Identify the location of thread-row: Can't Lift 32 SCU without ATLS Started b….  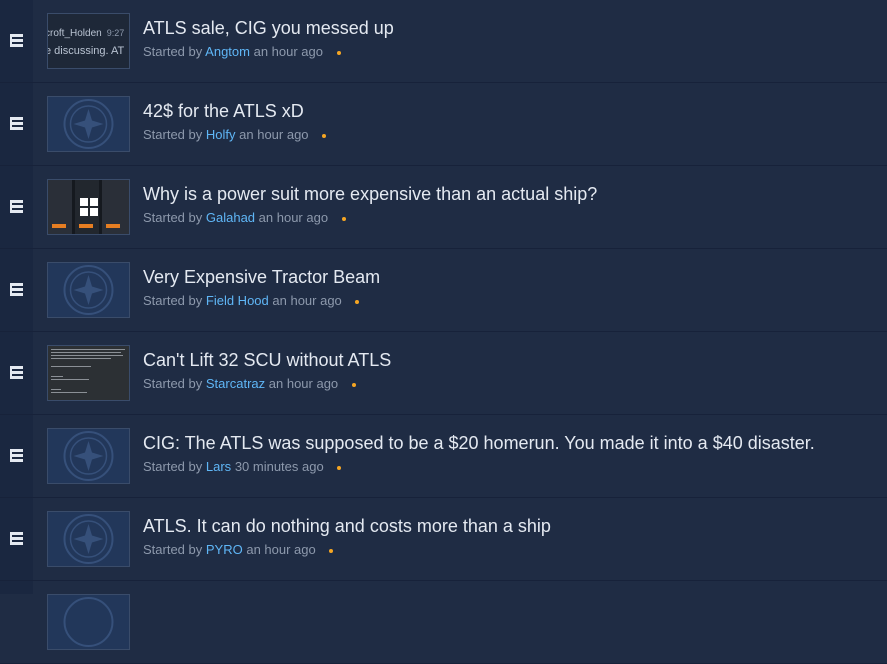
(443, 373).